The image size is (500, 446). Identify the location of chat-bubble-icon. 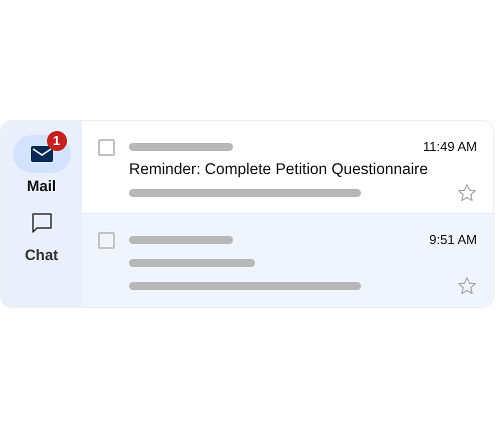
(41, 223).